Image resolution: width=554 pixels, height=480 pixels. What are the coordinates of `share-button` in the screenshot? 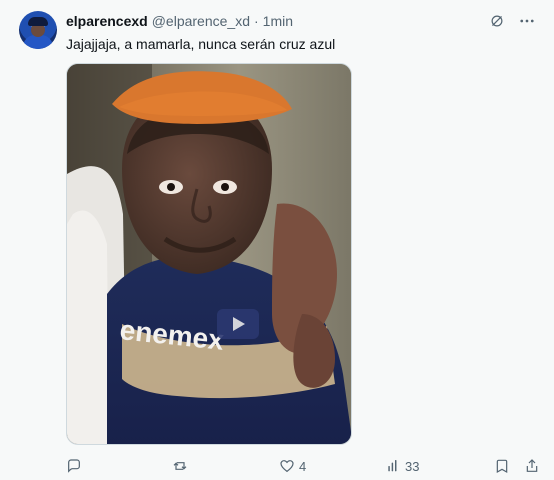 It's located at (532, 466).